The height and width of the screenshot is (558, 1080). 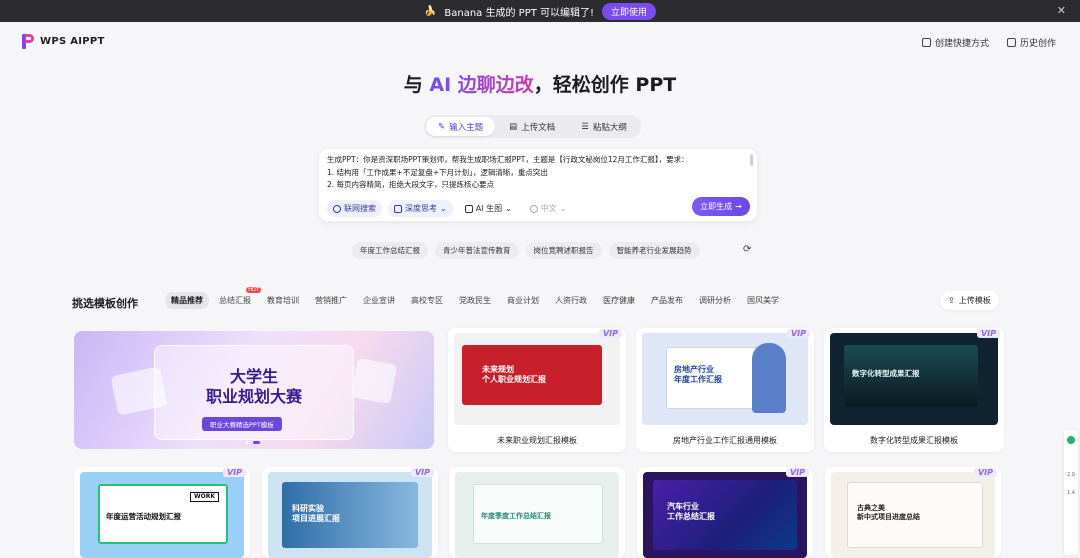 What do you see at coordinates (331, 300) in the screenshot?
I see `category-tab: 营销推广` at bounding box center [331, 300].